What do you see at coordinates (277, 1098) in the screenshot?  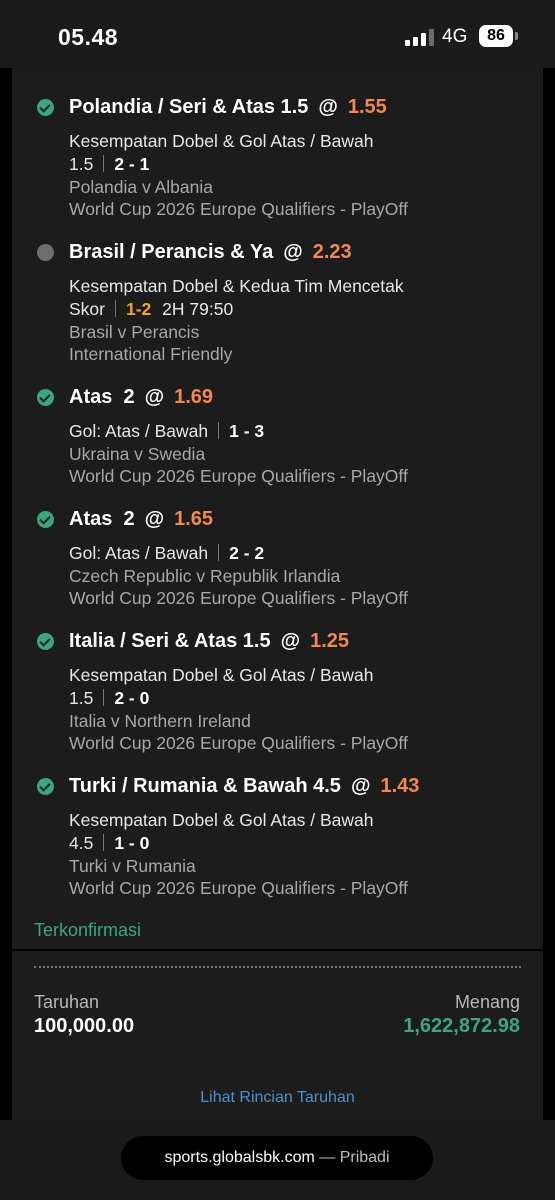 I see `view-bet-details-link: Lihat Rincian Taruhan` at bounding box center [277, 1098].